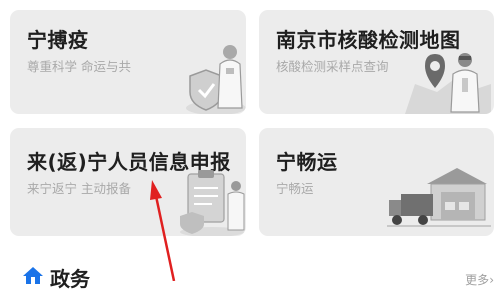  Describe the element at coordinates (332, 66) in the screenshot. I see `card-subtitle: 核酸检测采样点查询` at that location.